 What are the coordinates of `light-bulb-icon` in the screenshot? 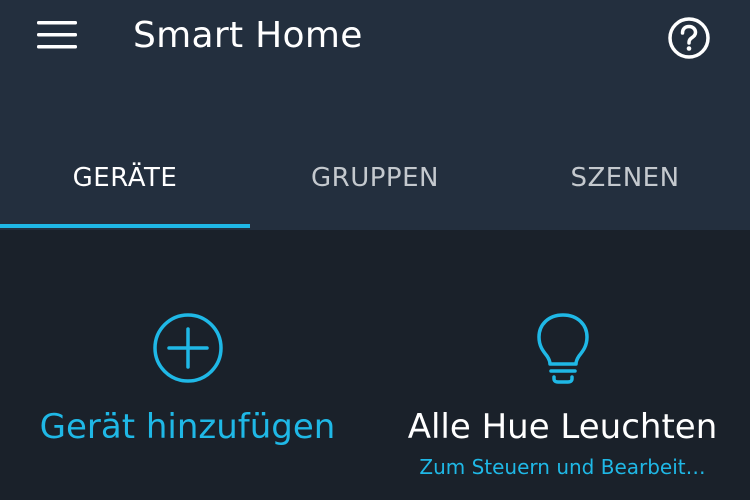 It's located at (563, 350).